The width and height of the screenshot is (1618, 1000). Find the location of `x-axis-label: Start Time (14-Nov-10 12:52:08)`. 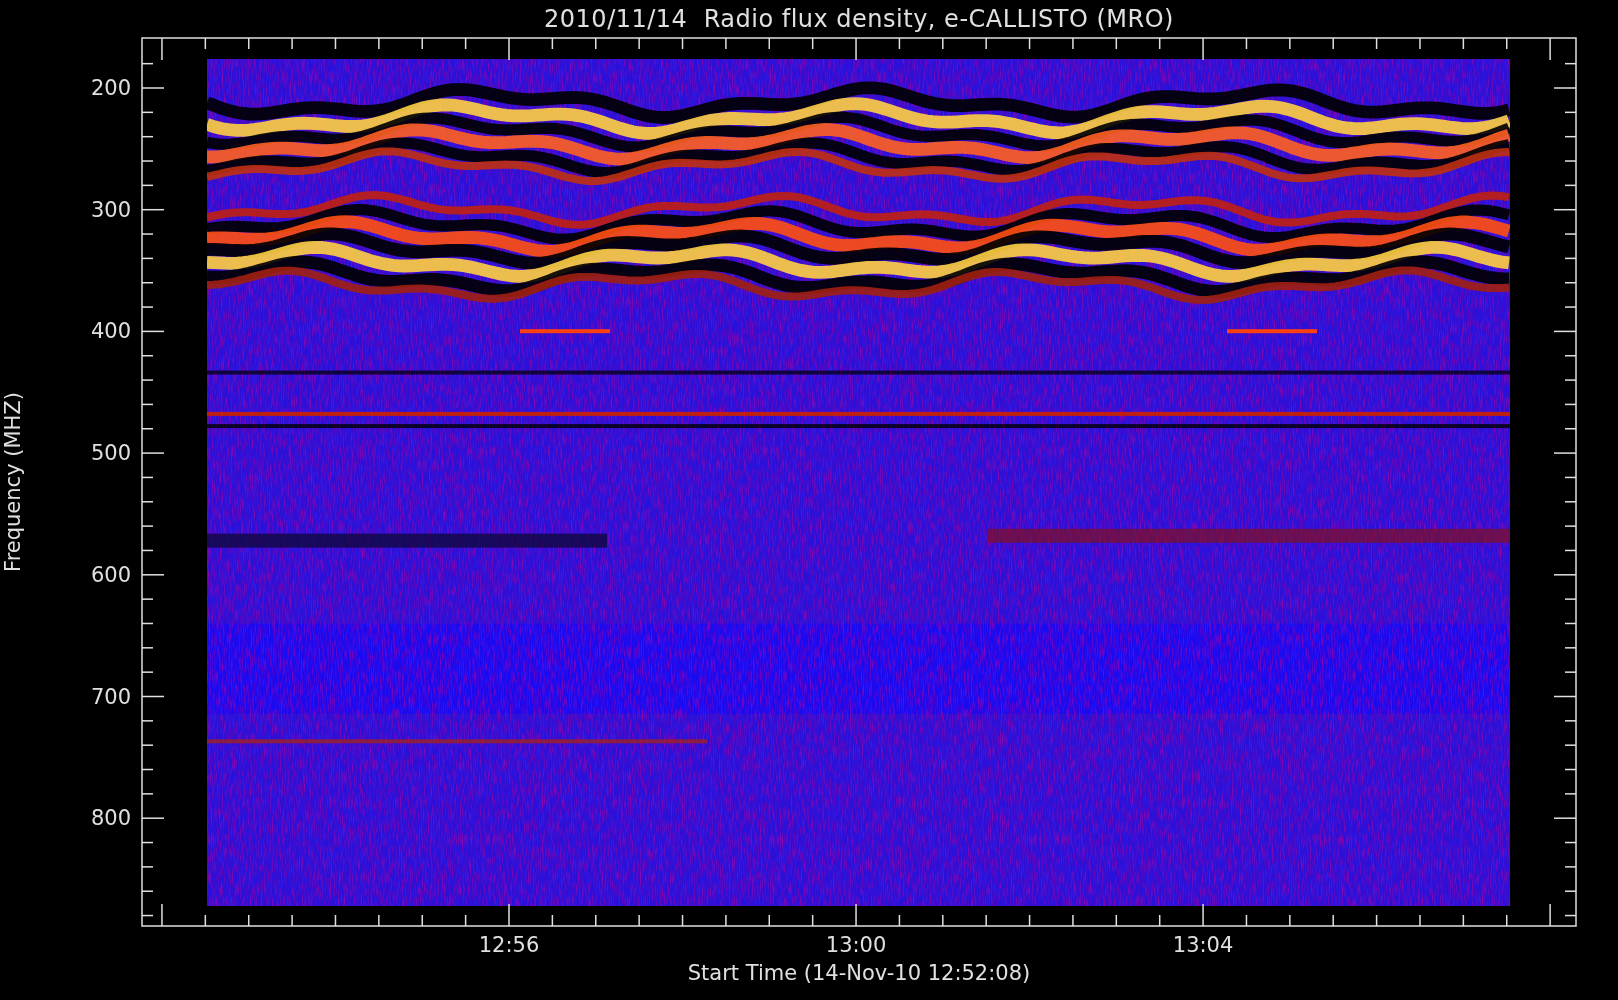

x-axis-label: Start Time (14-Nov-10 12:52:08) is located at coordinates (859, 973).